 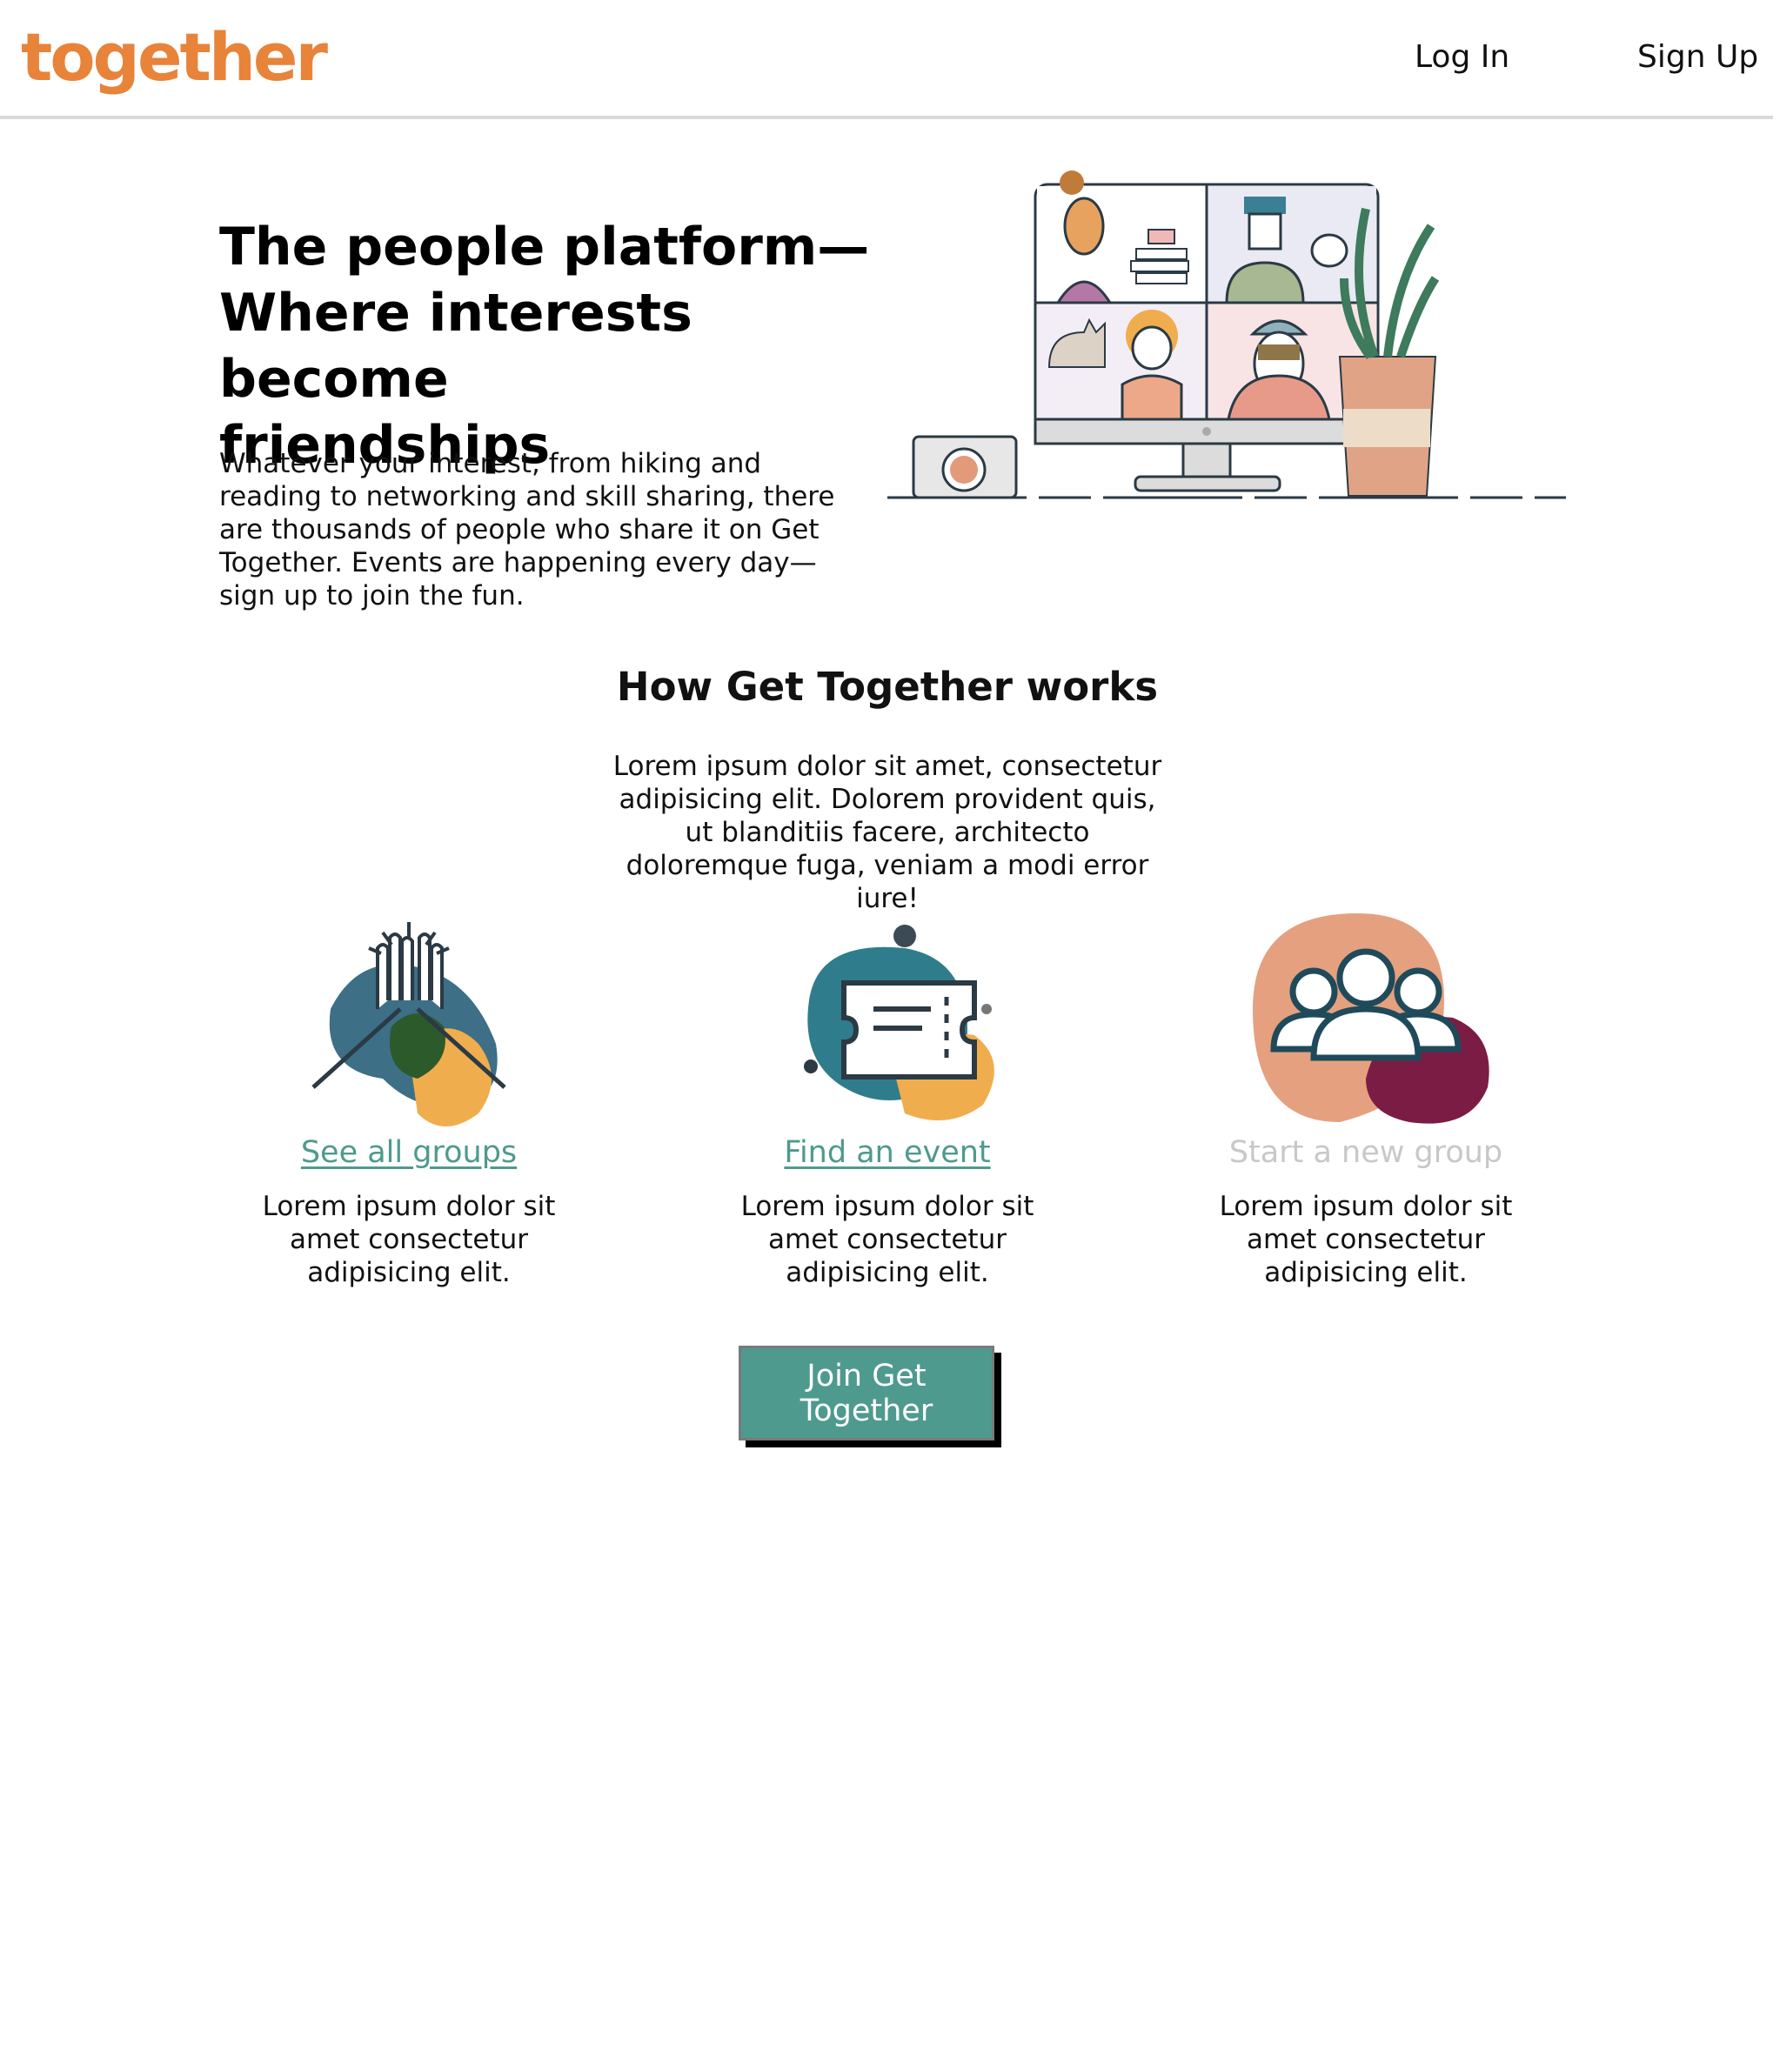 What do you see at coordinates (887, 1152) in the screenshot?
I see `find-an-event-link: Find an event` at bounding box center [887, 1152].